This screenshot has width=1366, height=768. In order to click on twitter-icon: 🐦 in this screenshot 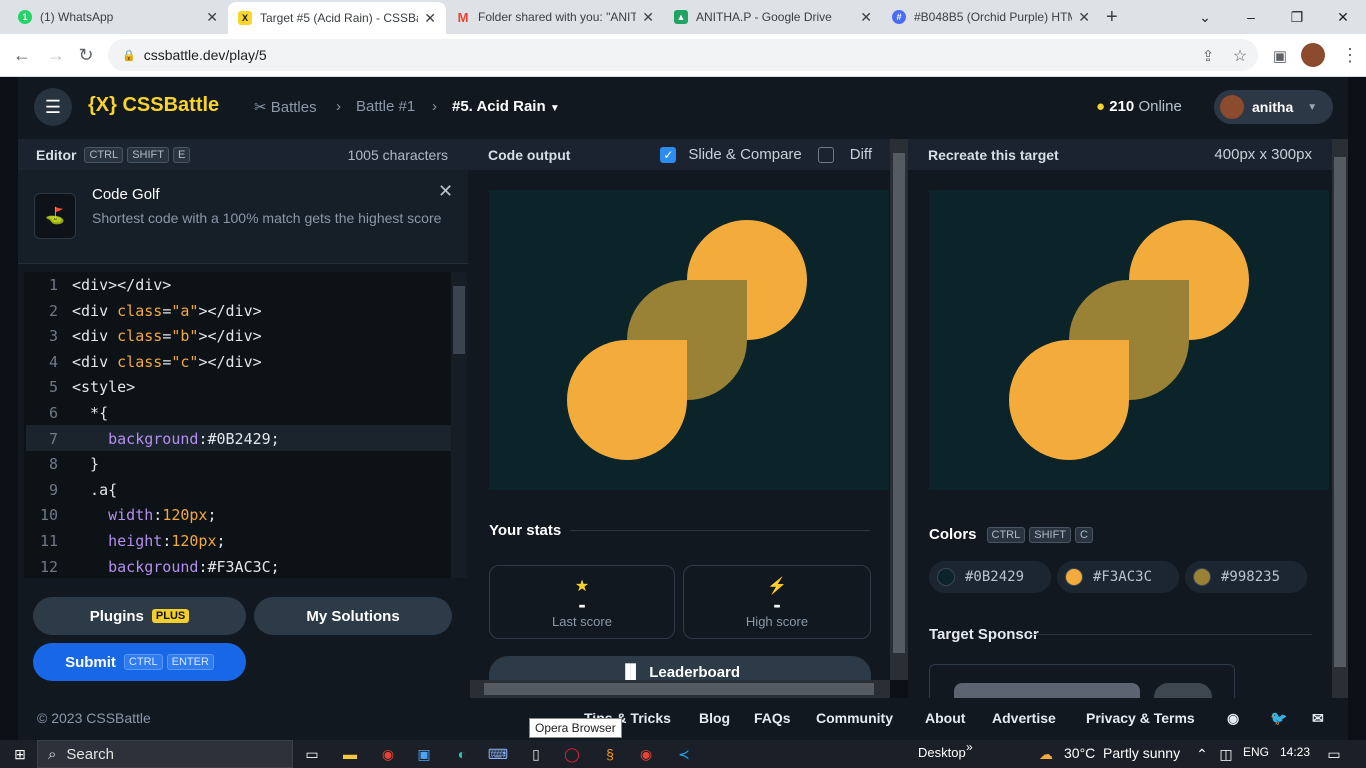, I will do `click(1278, 718)`.